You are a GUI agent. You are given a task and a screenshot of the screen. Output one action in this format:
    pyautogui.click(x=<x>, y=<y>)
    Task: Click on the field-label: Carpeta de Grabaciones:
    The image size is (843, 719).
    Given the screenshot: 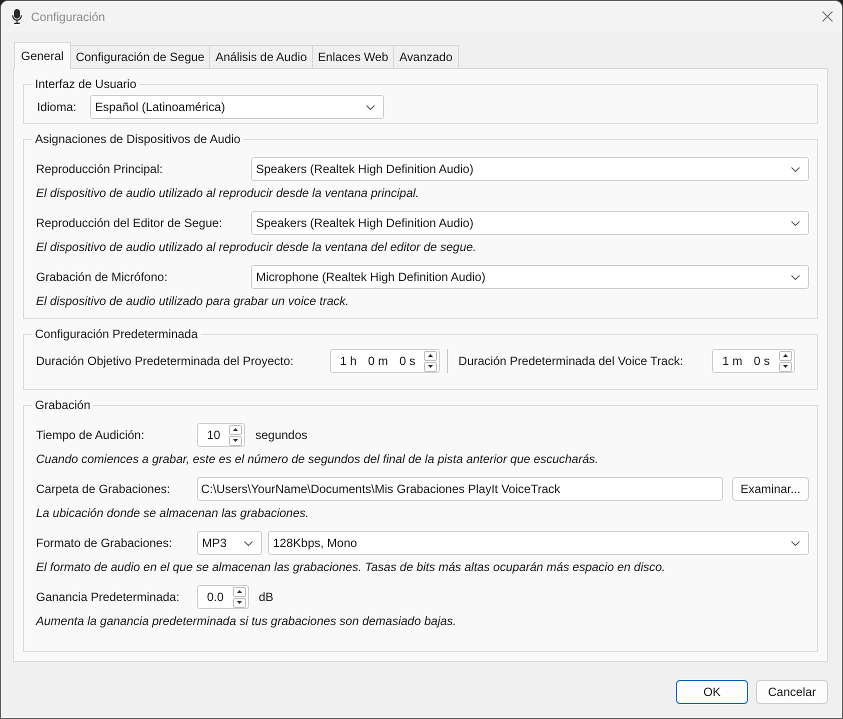 What is the action you would take?
    pyautogui.click(x=104, y=489)
    